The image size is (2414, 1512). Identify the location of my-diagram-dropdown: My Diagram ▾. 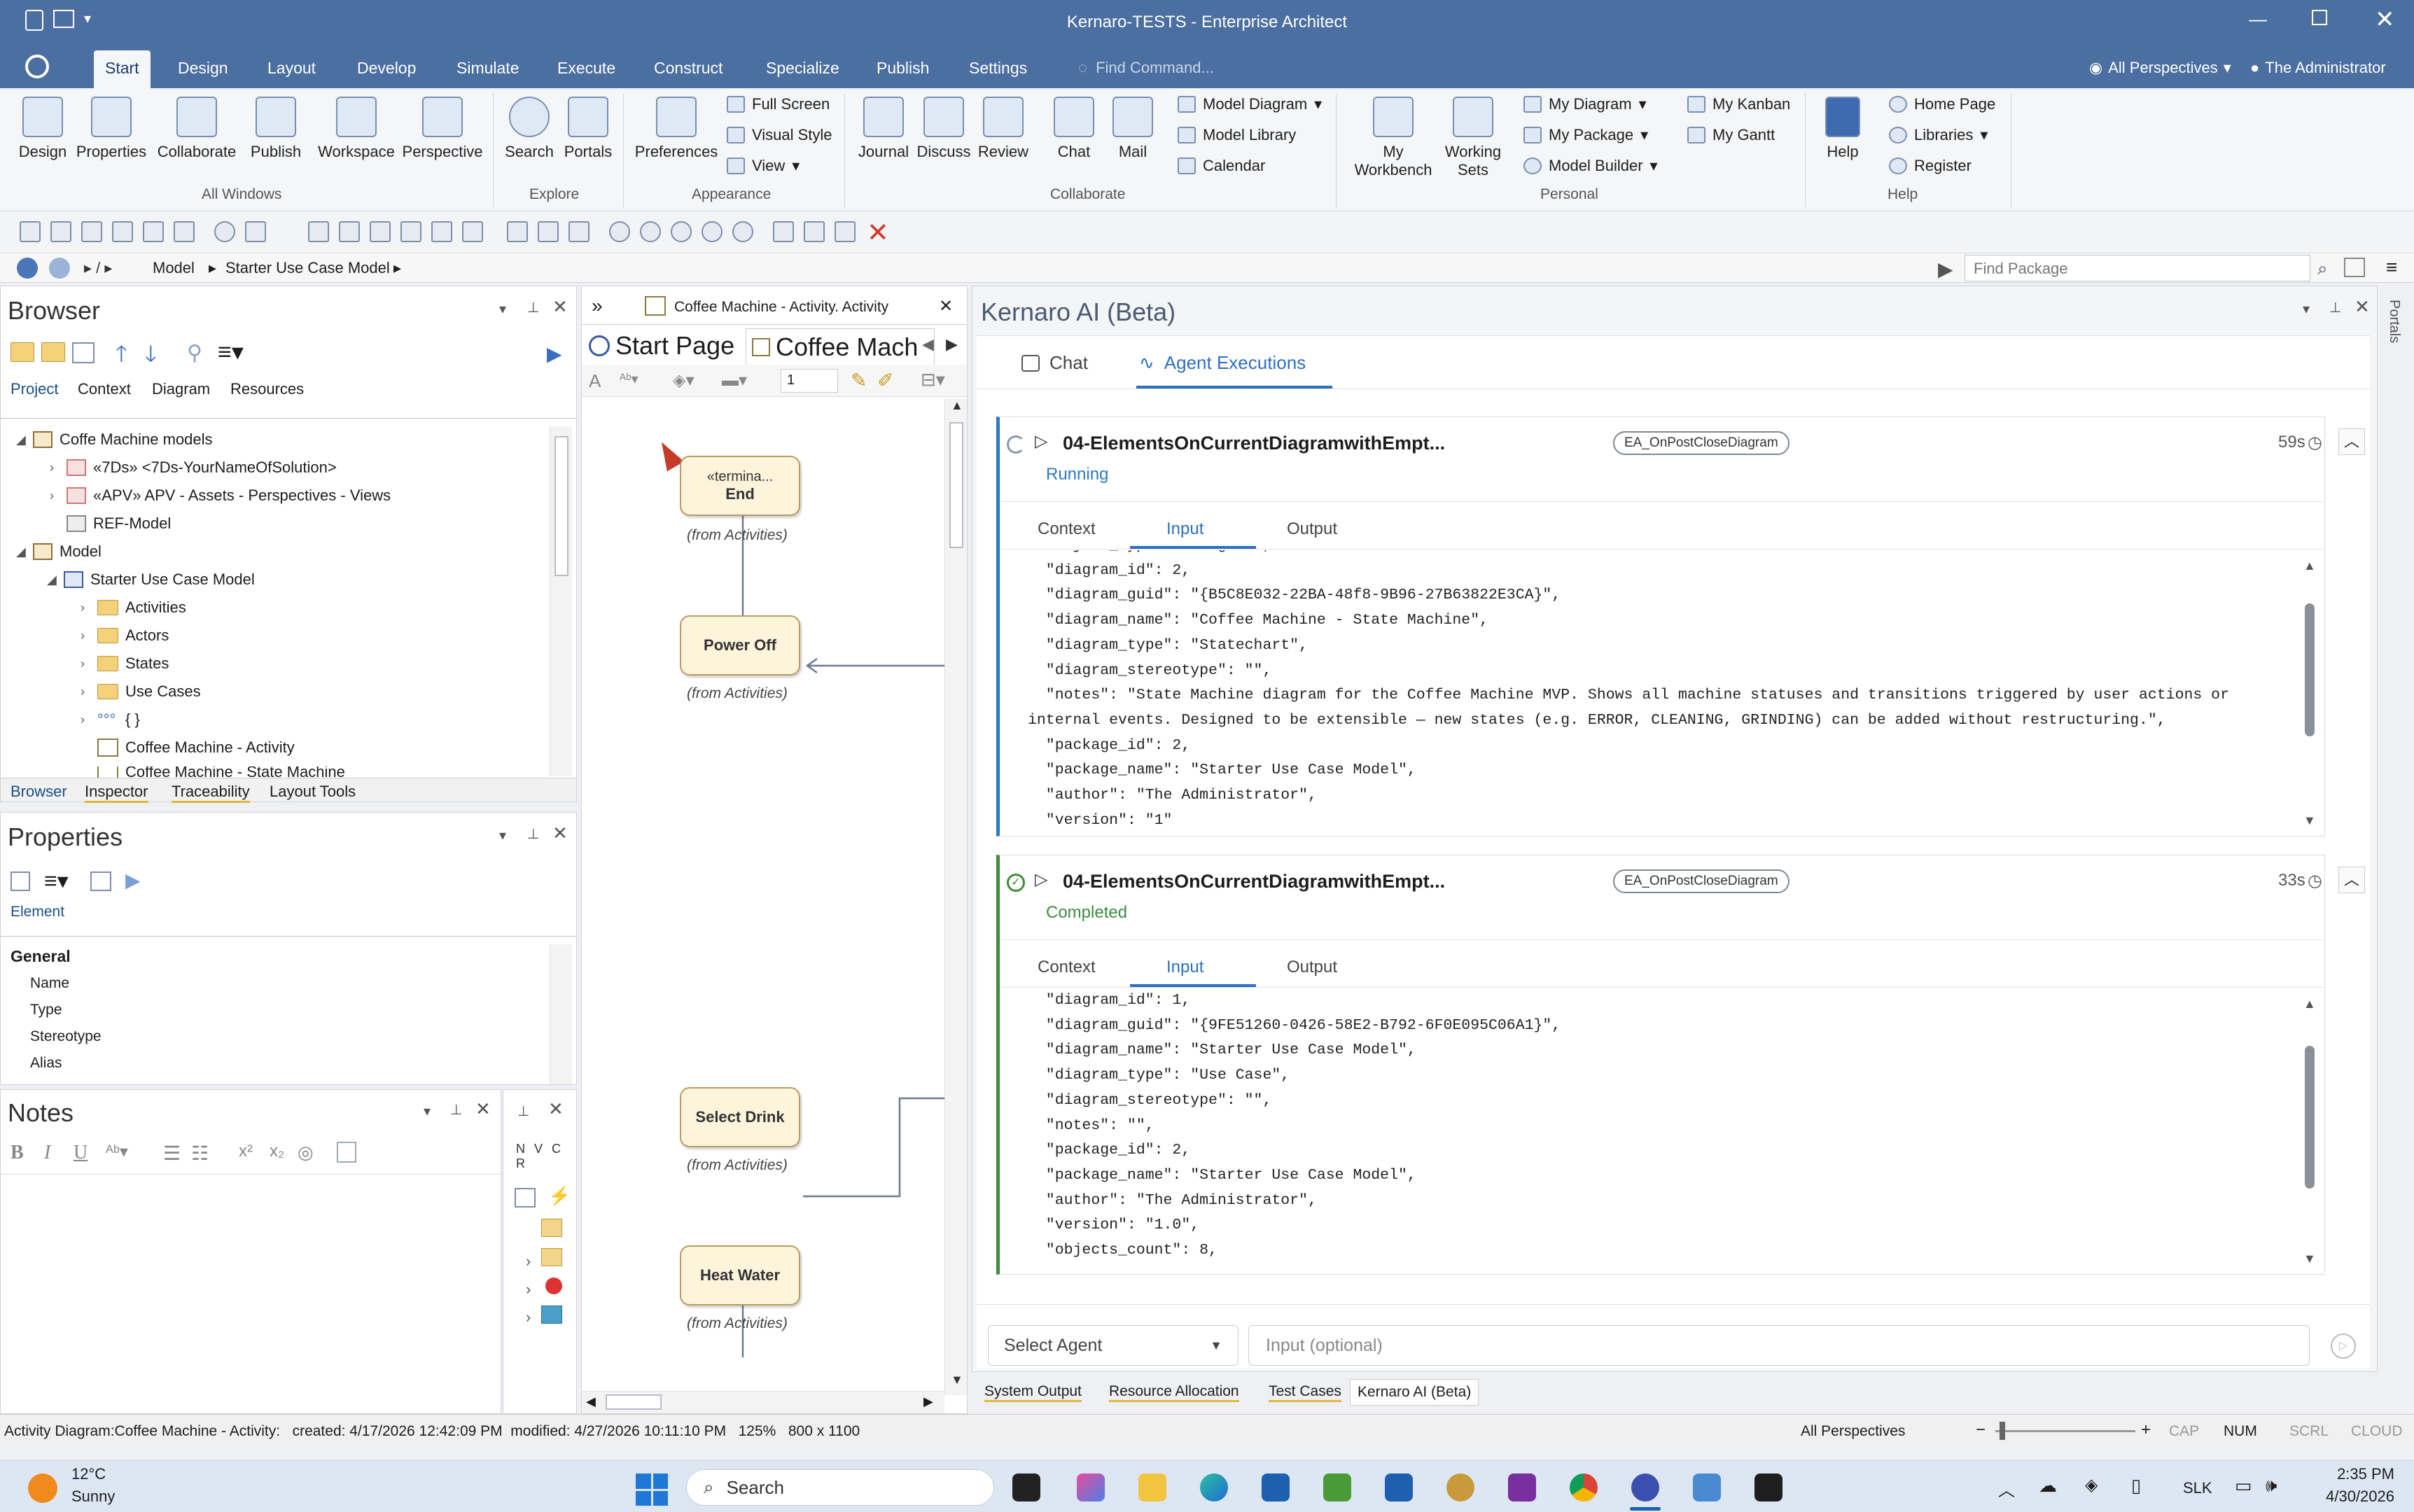
(1585, 104).